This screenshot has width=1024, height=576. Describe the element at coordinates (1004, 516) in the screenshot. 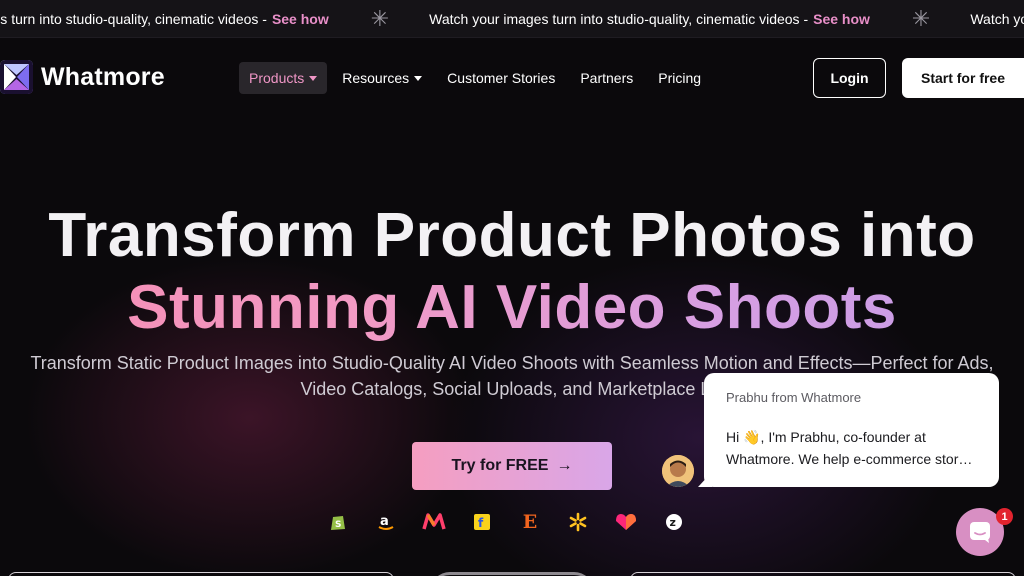

I see `unread-count-badge: 1` at that location.